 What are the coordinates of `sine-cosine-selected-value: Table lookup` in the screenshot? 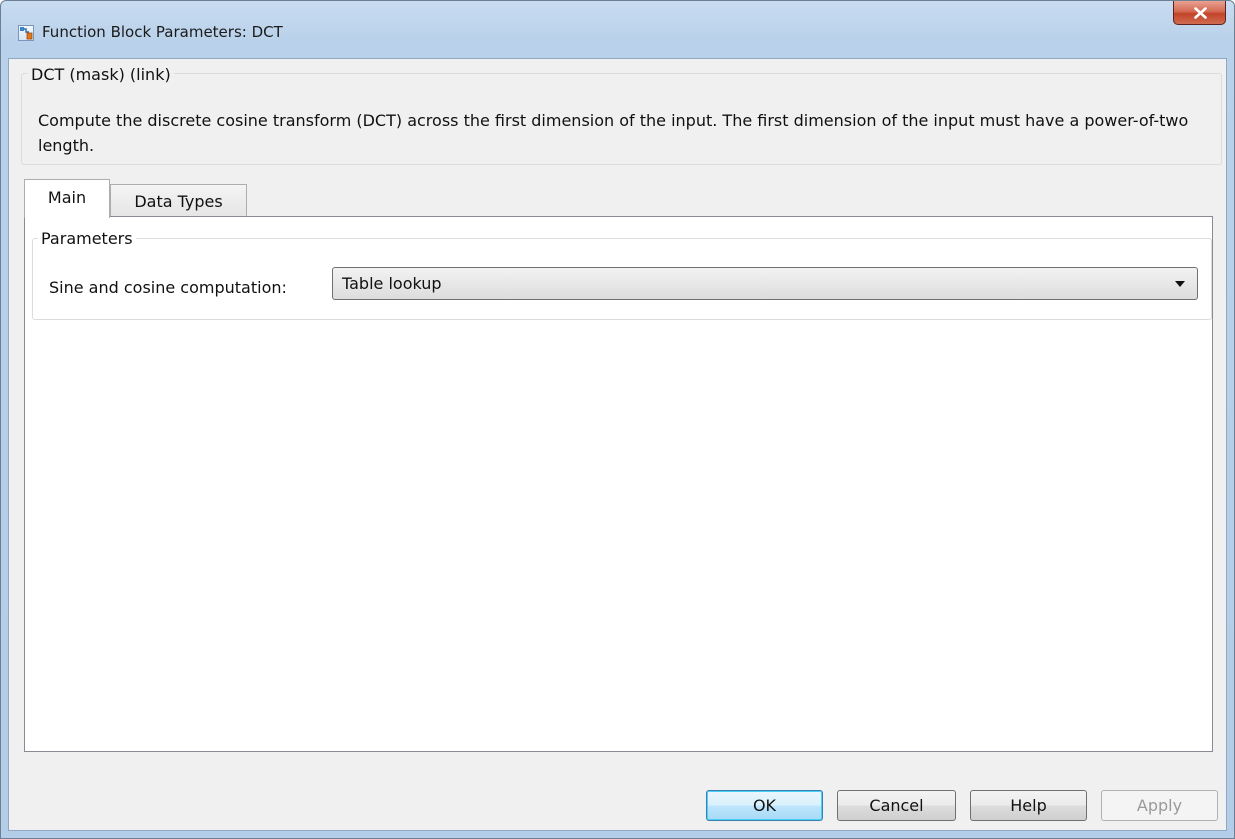 It's located at (392, 283).